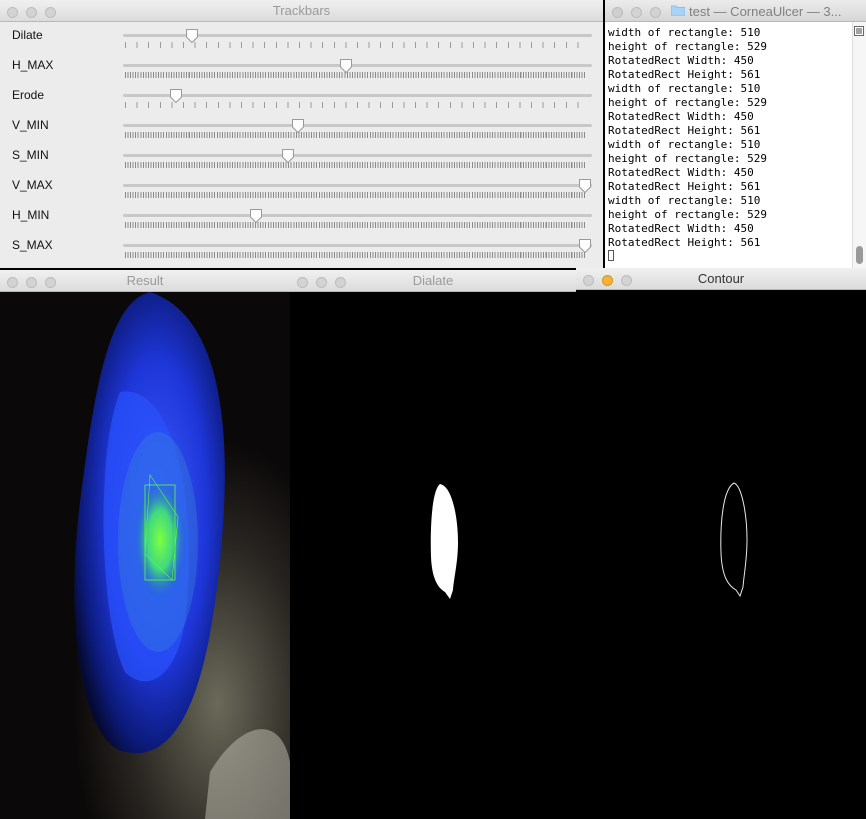 The width and height of the screenshot is (866, 819). Describe the element at coordinates (28, 95) in the screenshot. I see `trackbar-label: Erode` at that location.